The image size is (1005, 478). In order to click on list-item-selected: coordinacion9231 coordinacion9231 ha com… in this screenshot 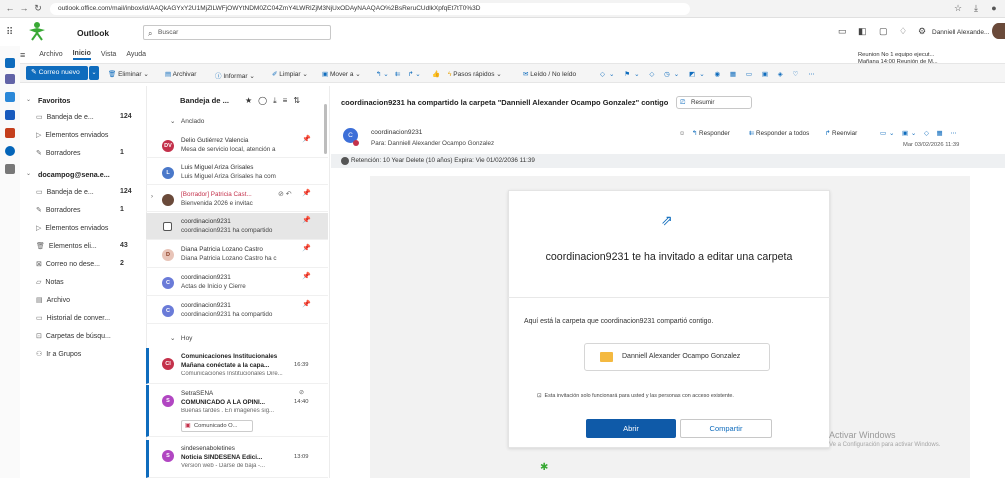, I will do `click(237, 226)`.